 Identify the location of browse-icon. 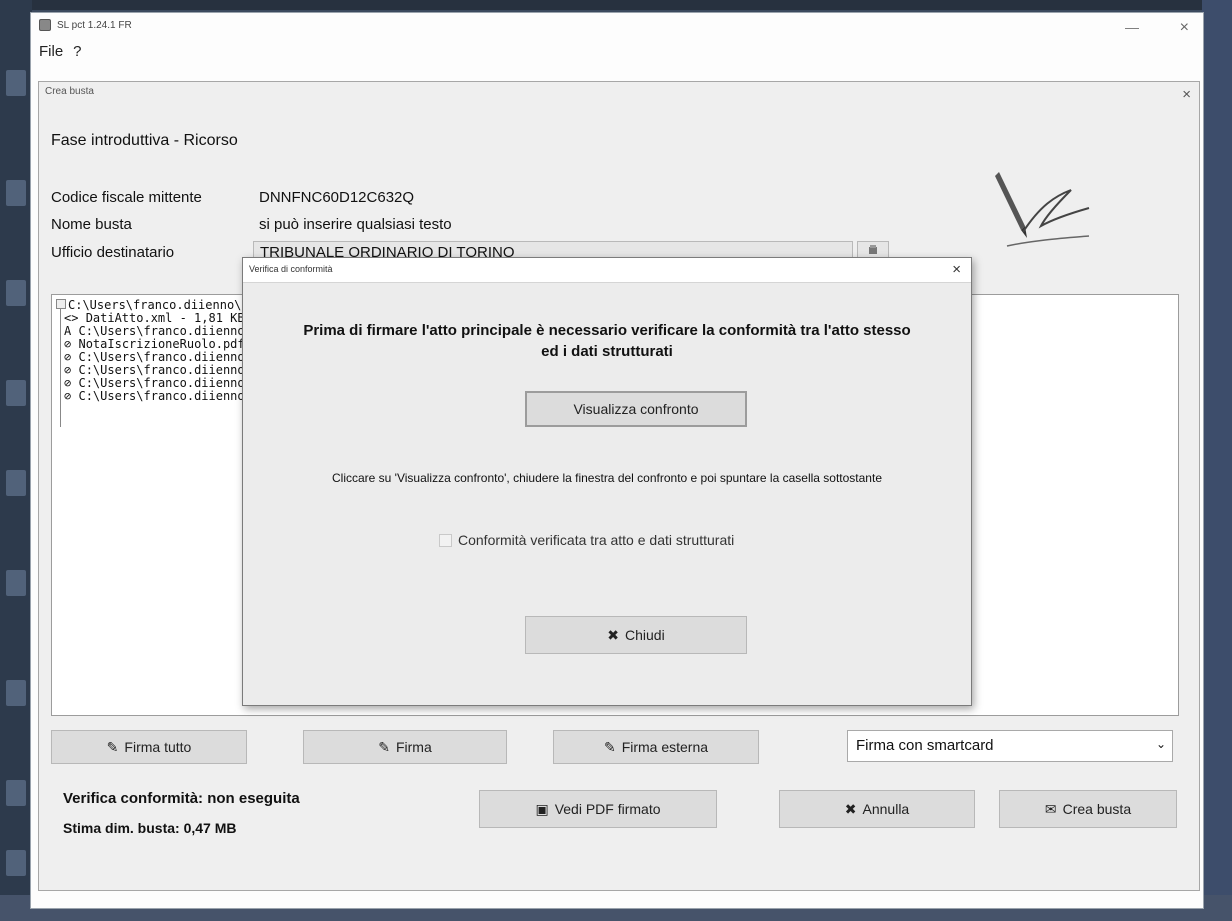
(873, 249).